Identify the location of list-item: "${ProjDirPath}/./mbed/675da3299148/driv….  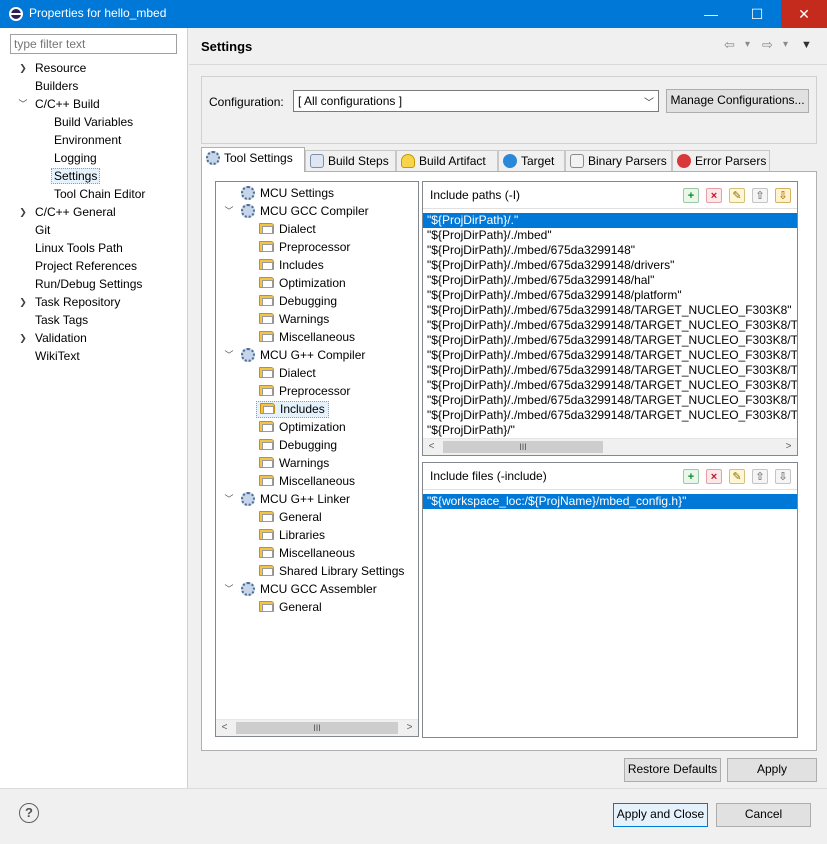
(610, 265).